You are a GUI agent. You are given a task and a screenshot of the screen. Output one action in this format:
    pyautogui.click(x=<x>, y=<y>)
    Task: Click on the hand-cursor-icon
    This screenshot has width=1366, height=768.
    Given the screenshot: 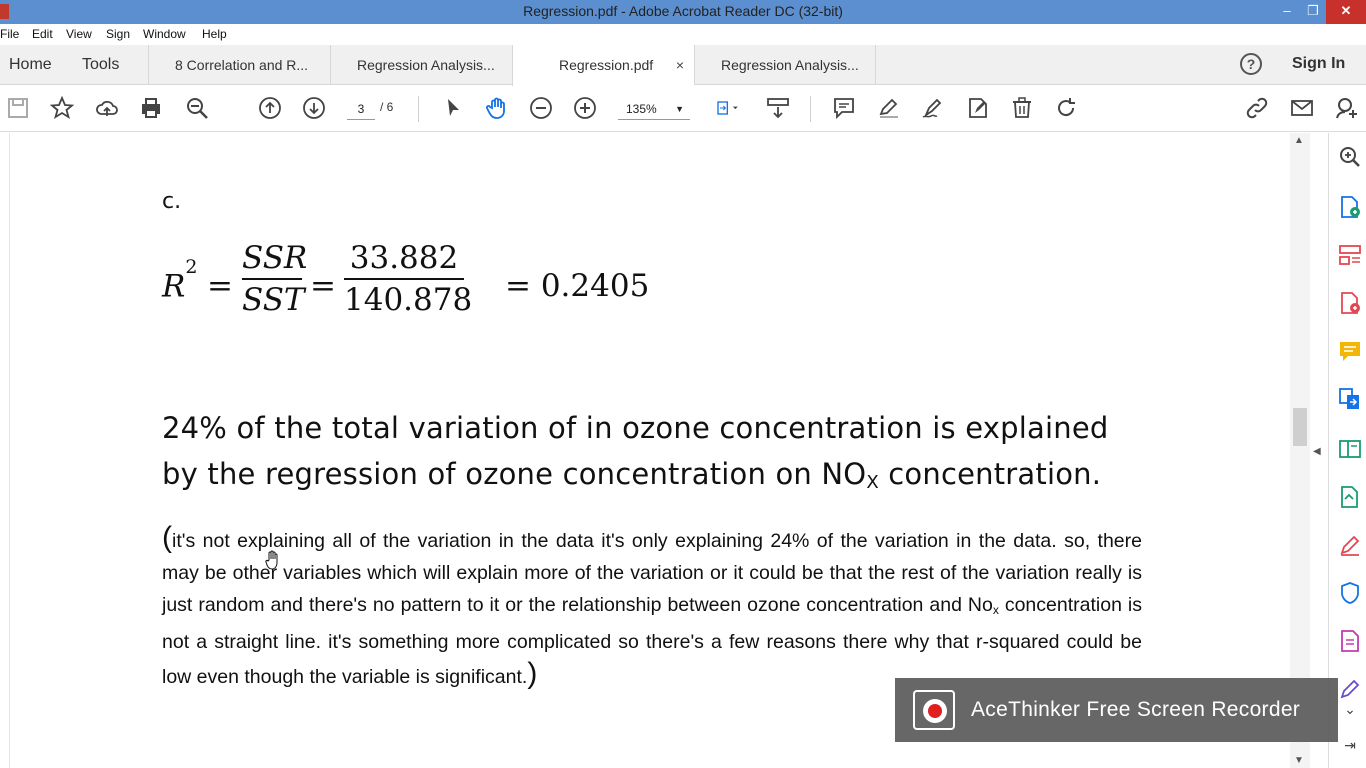 What is the action you would take?
    pyautogui.click(x=273, y=562)
    